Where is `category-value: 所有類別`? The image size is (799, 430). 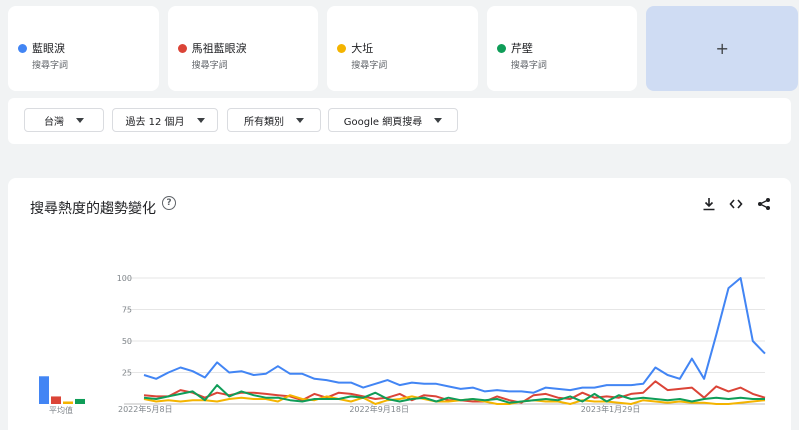 category-value: 所有類別 is located at coordinates (264, 122).